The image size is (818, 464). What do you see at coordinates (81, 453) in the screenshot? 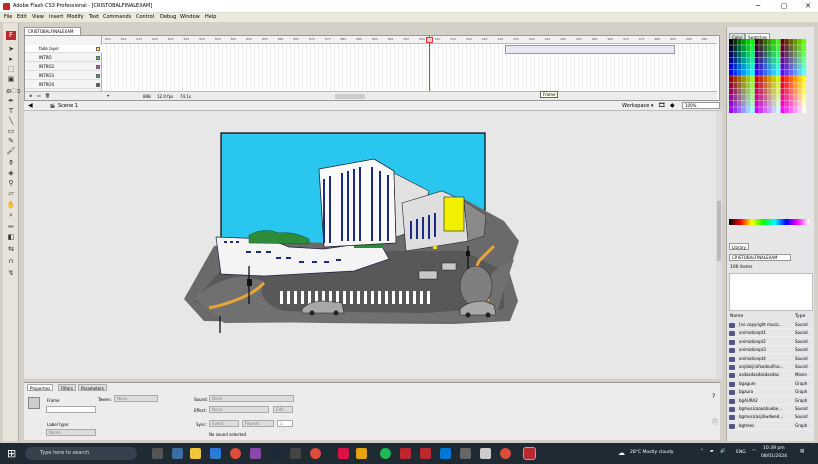
I see `taskbar-search: Type here to search` at bounding box center [81, 453].